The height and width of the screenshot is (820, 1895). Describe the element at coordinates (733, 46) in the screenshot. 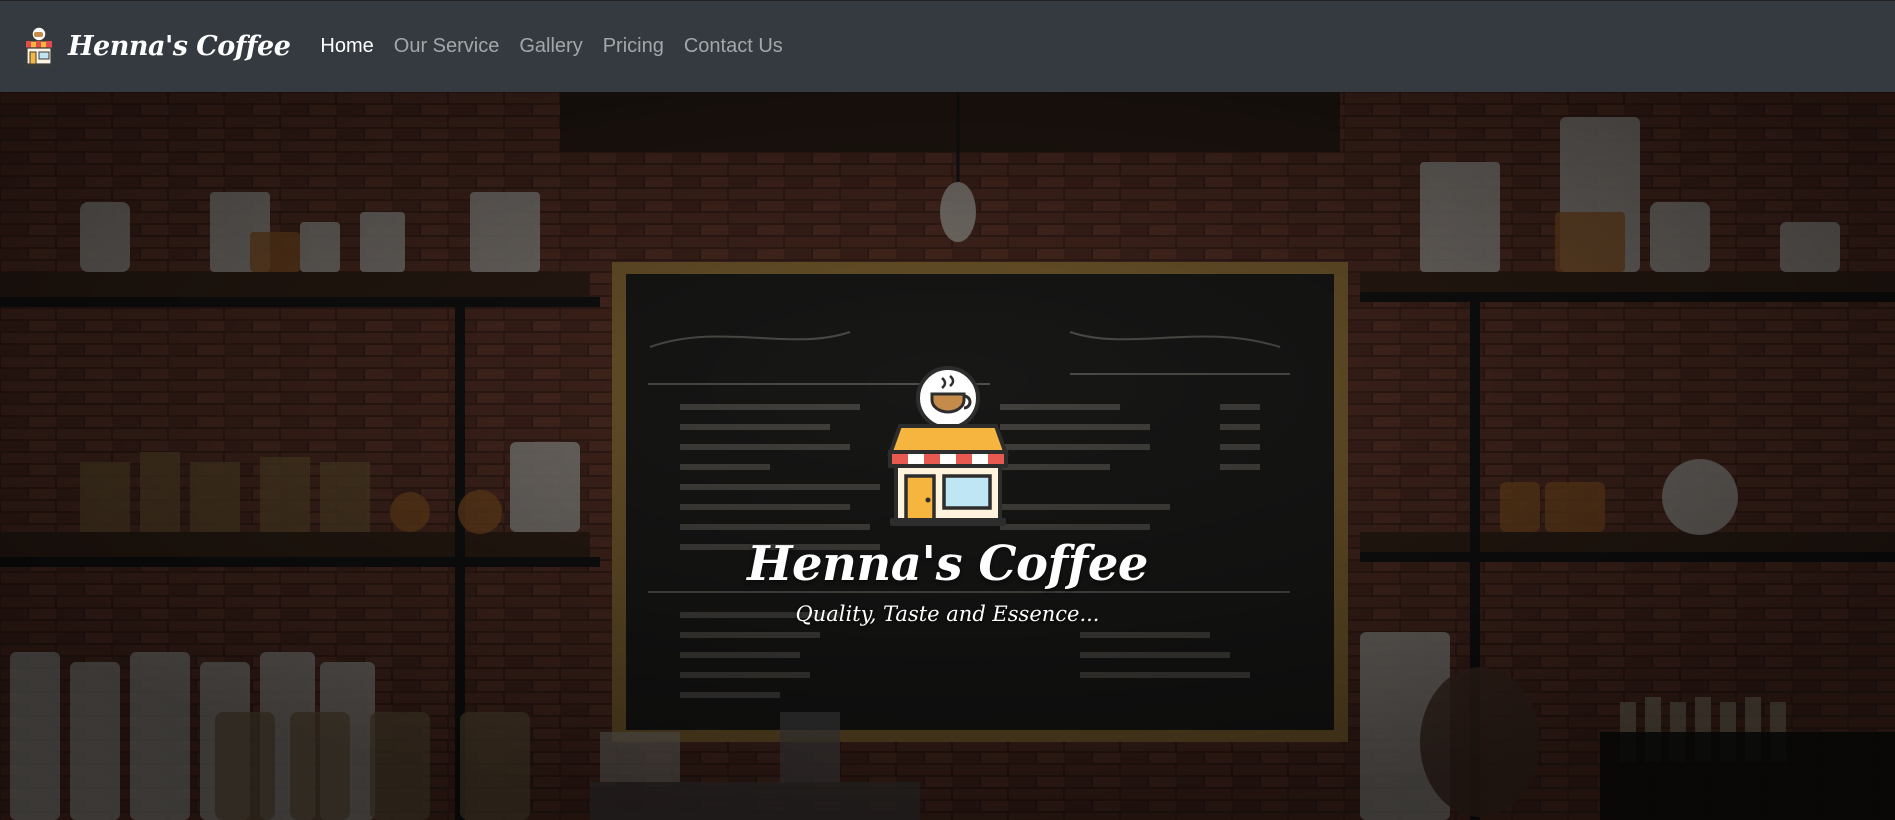

I see `nav-contact-us: Contact Us` at that location.